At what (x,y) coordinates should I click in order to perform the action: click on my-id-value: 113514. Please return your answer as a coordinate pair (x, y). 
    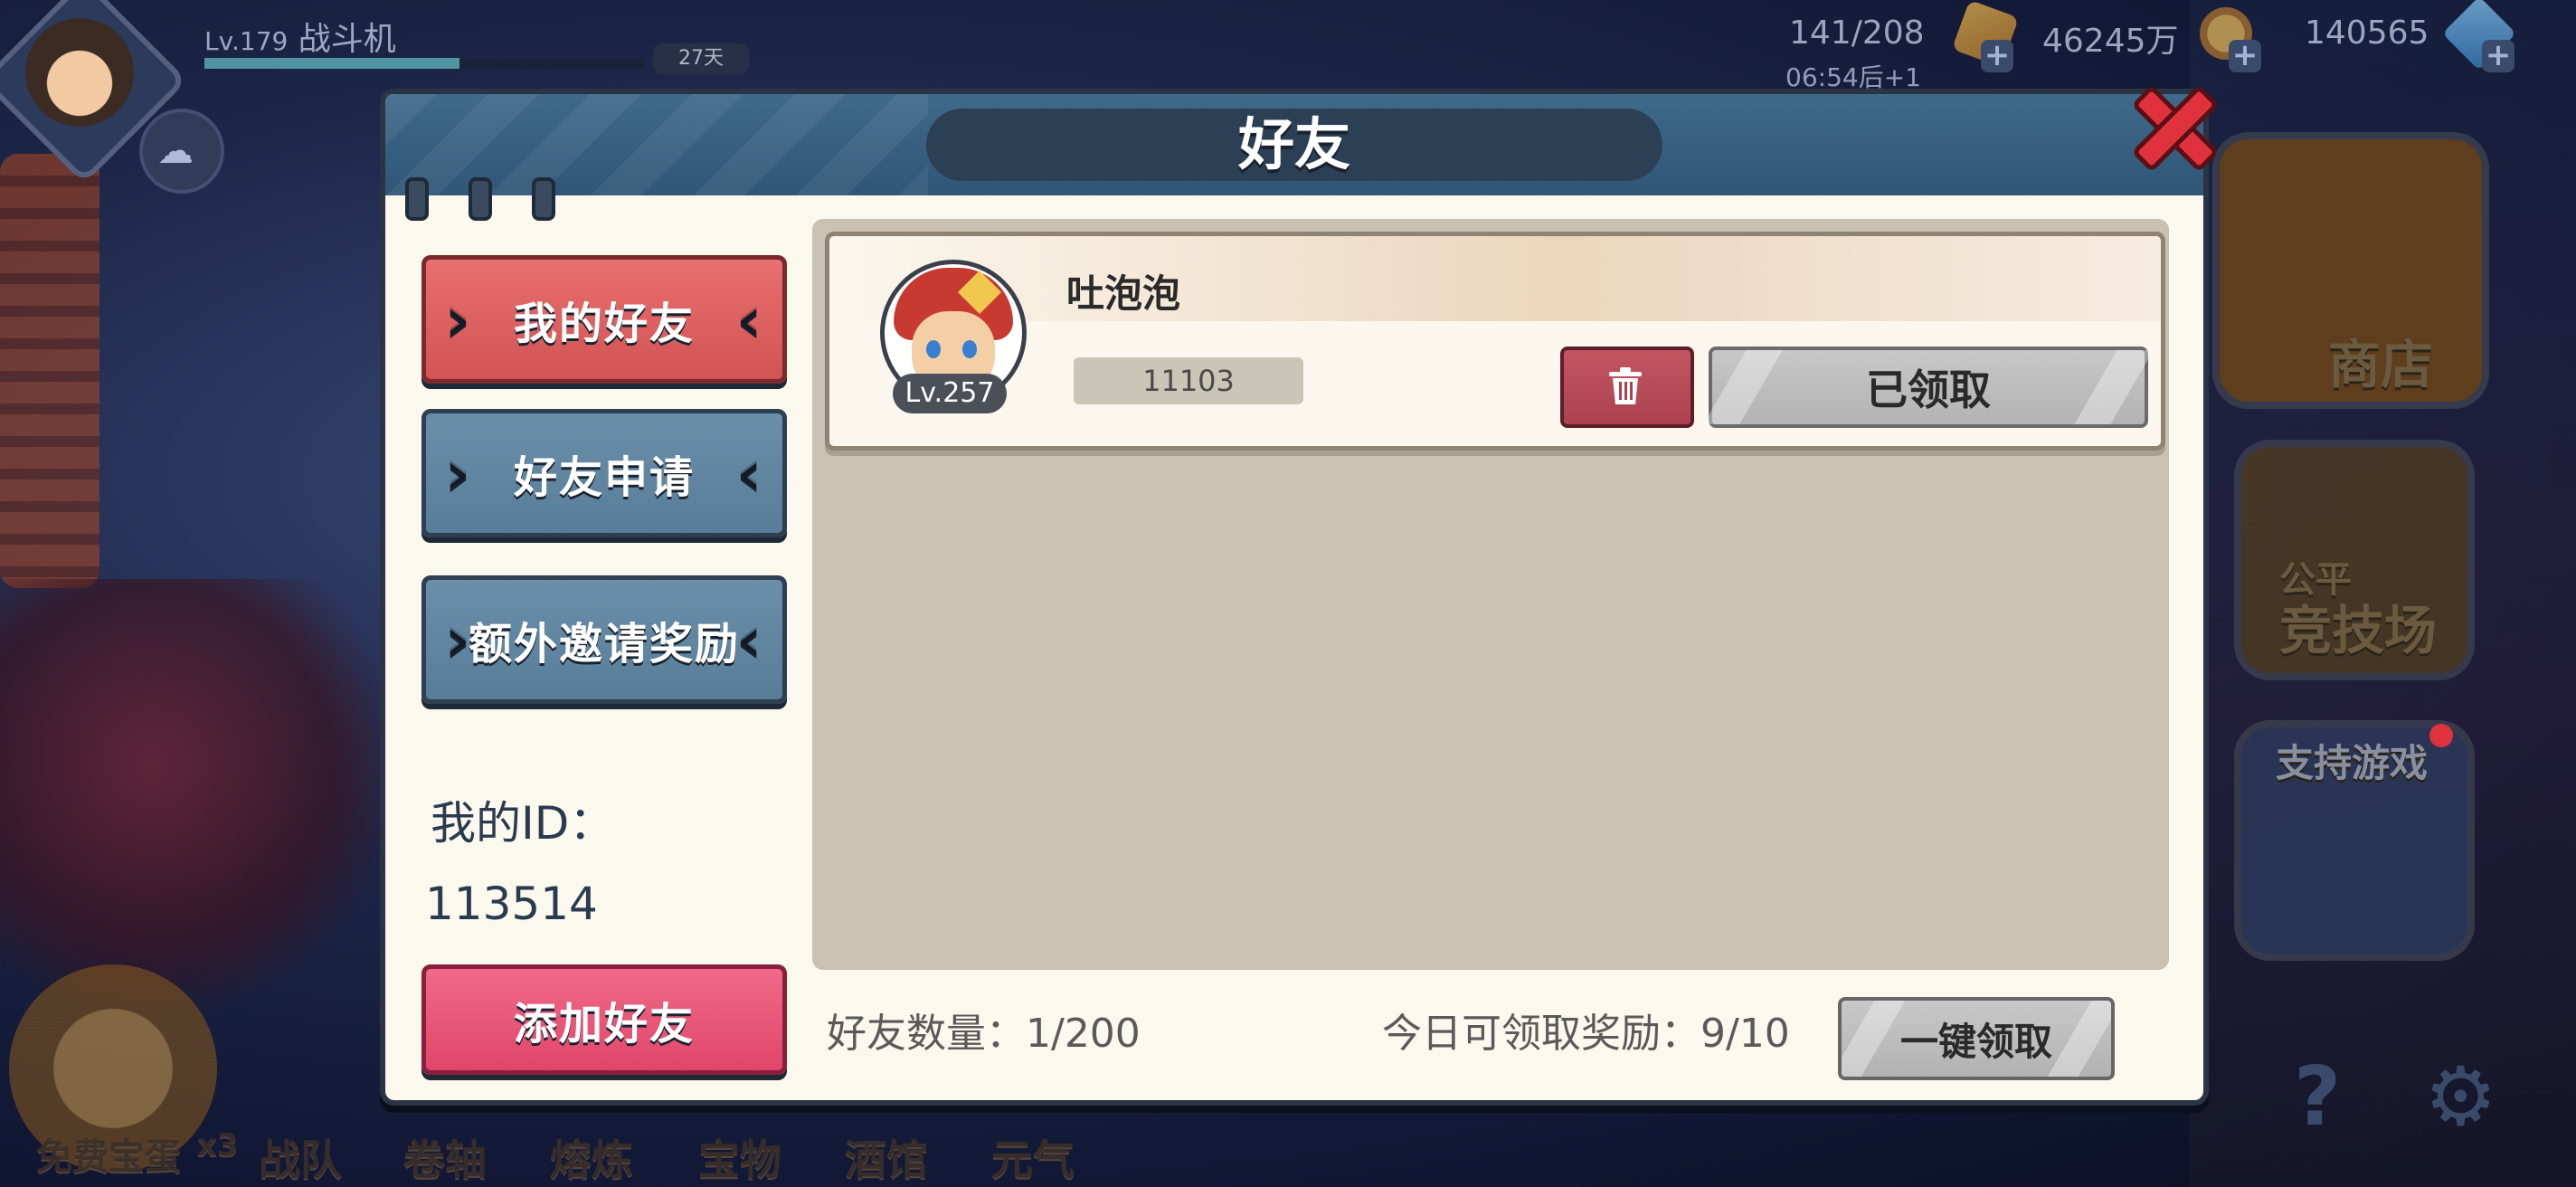
    Looking at the image, I should click on (512, 904).